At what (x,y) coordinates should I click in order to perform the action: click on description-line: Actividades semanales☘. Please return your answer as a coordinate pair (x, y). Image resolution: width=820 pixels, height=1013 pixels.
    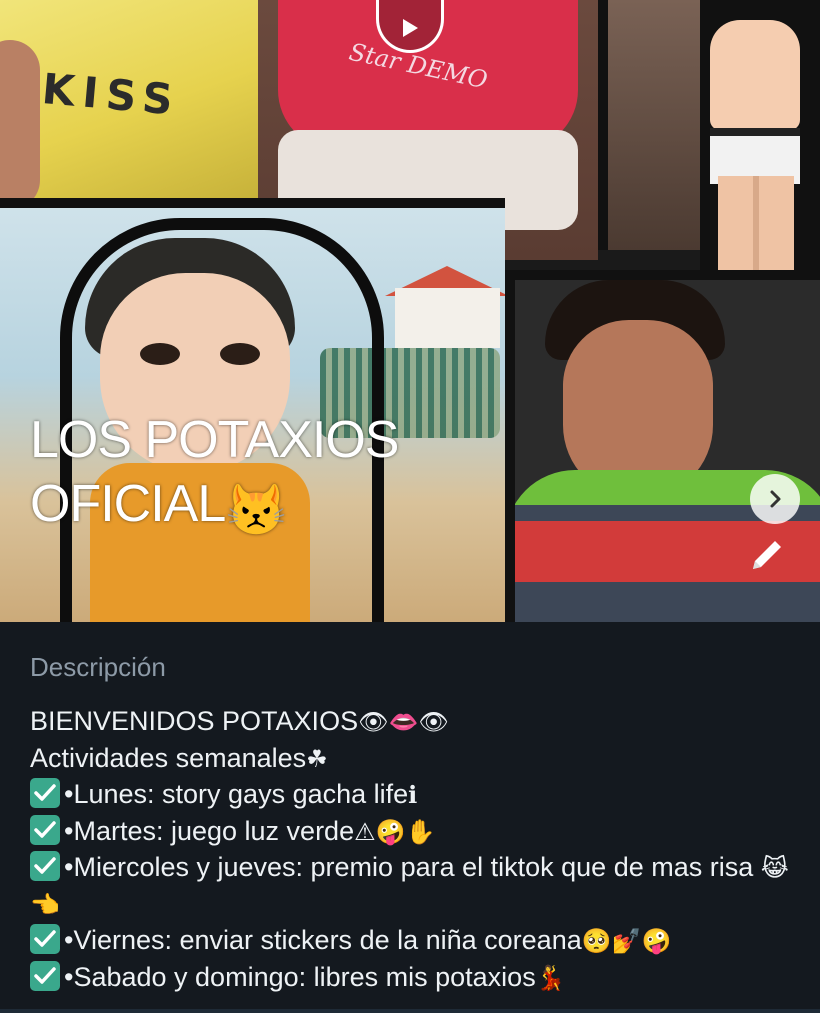
    Looking at the image, I should click on (420, 759).